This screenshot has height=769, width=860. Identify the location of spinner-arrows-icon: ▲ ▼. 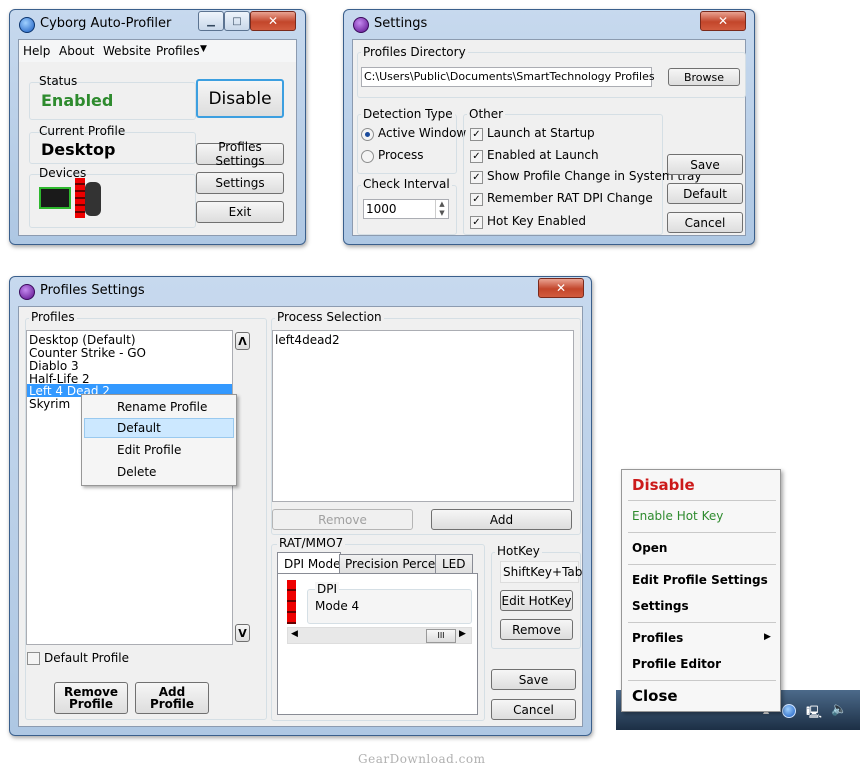
(441, 209).